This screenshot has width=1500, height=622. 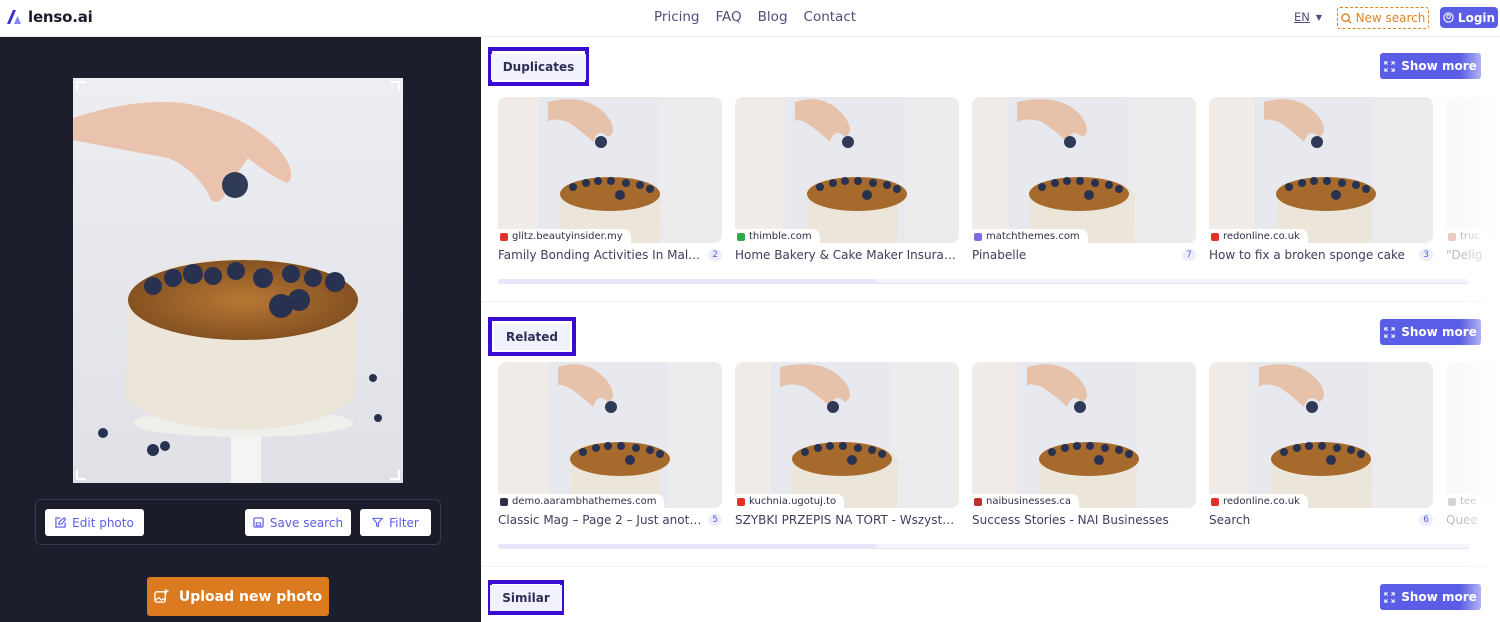 What do you see at coordinates (793, 501) in the screenshot?
I see `source-domain: kuchnia.ugotuj.to` at bounding box center [793, 501].